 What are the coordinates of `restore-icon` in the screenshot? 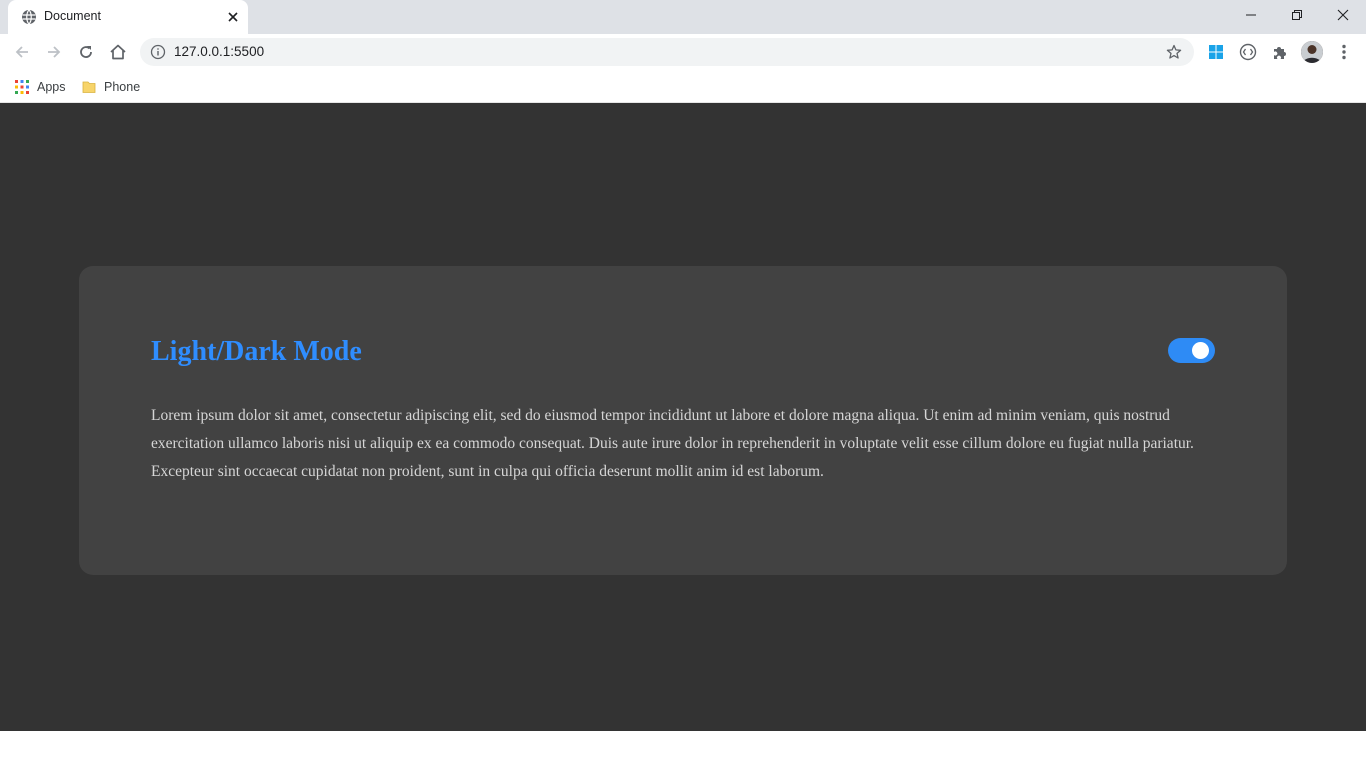 It's located at (1297, 15).